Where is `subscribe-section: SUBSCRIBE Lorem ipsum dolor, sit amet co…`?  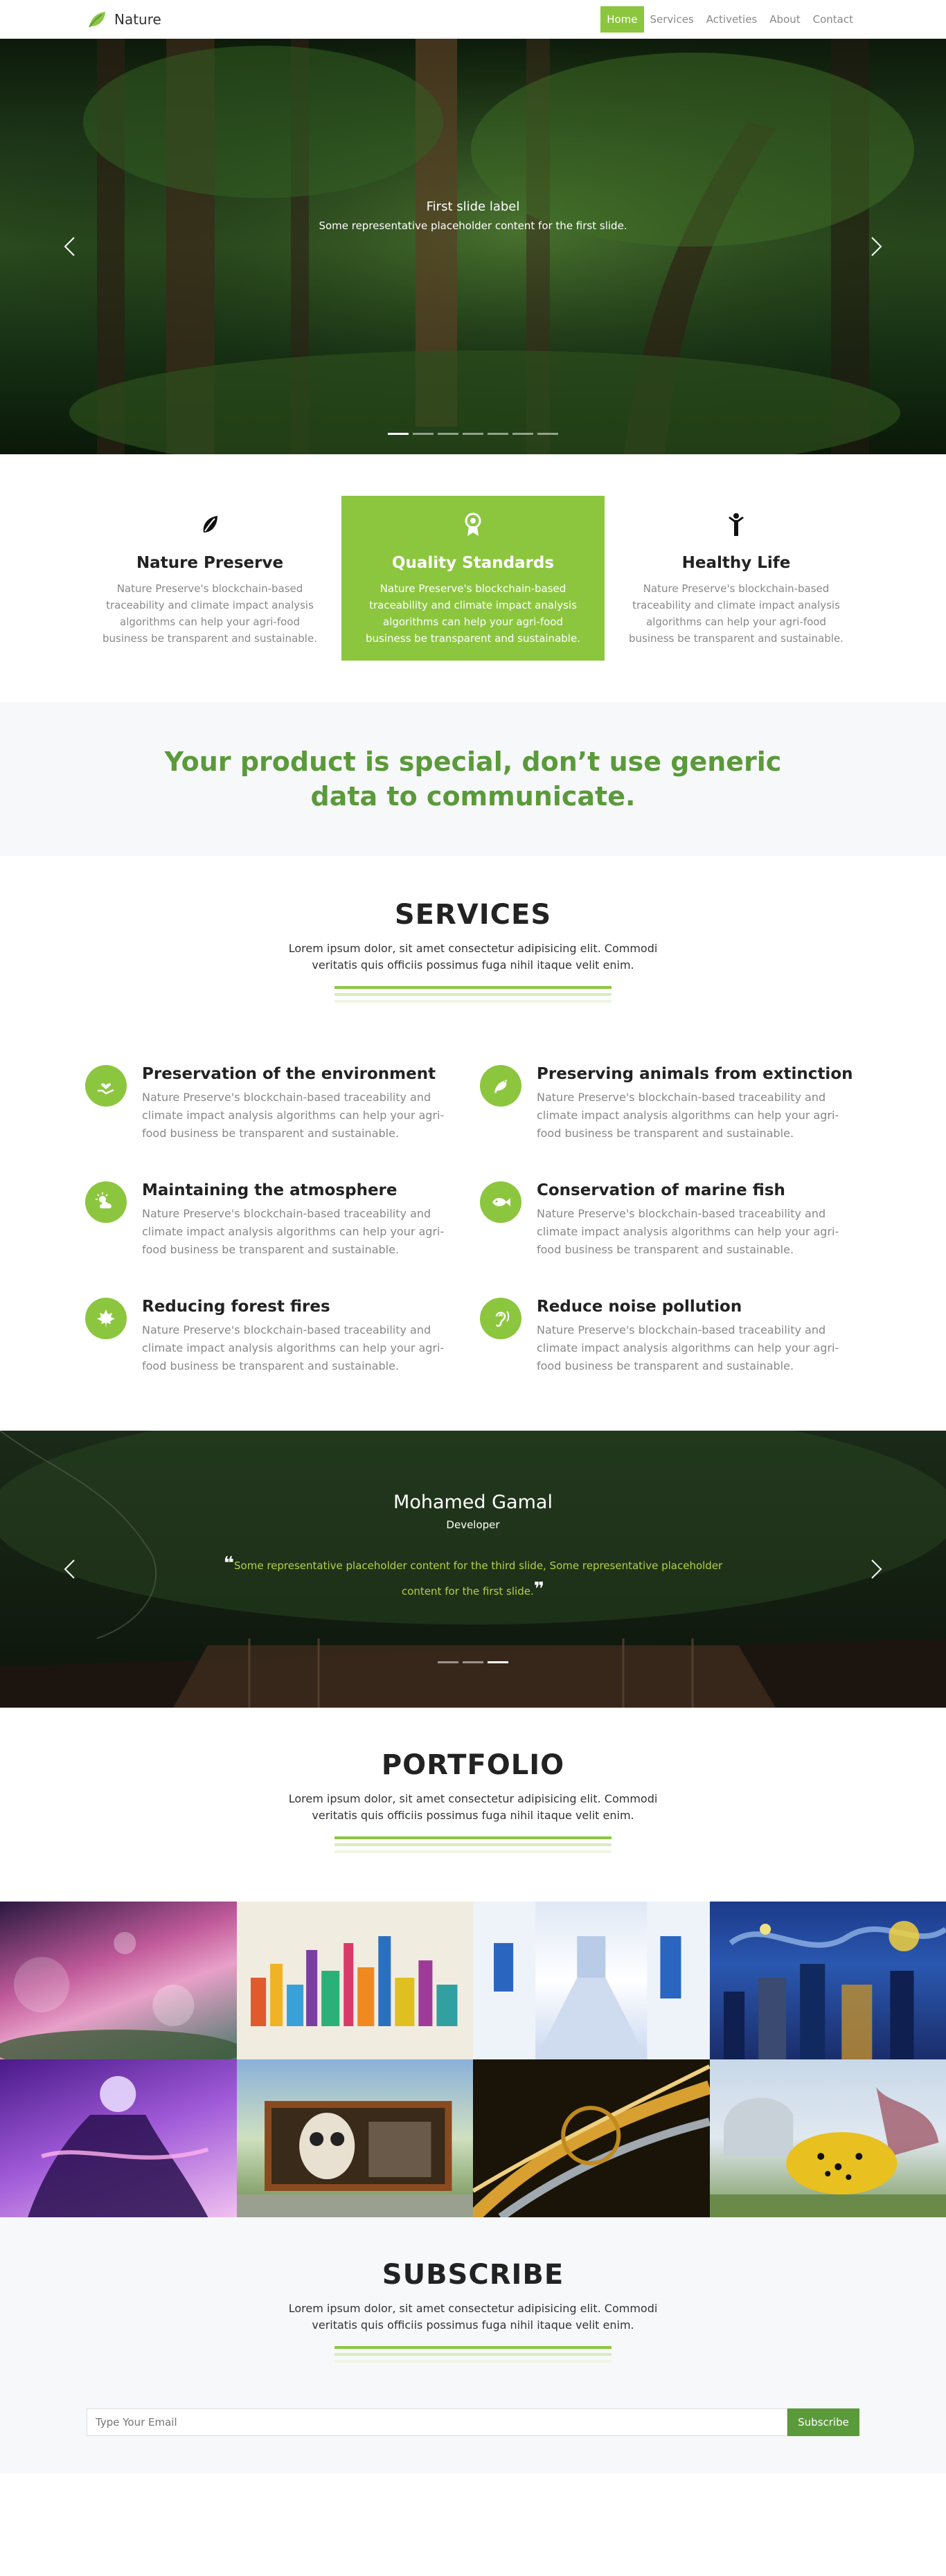
subscribe-section: SUBSCRIBE Lorem ipsum dolor, sit amet co… is located at coordinates (473, 2346).